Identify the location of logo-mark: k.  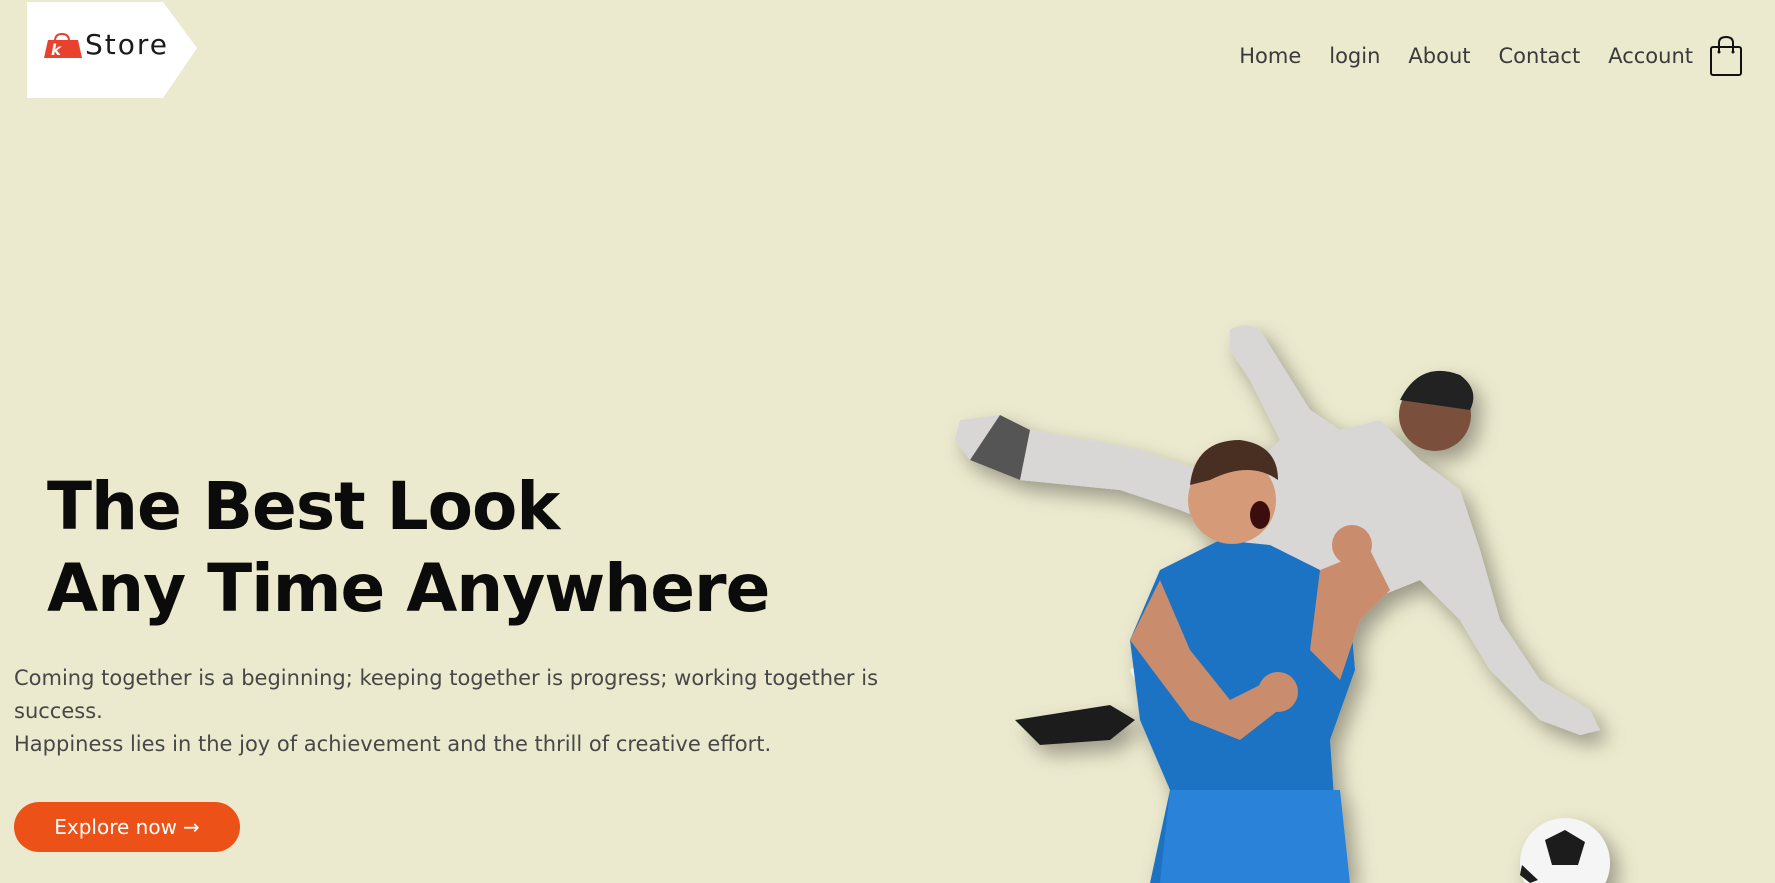
(56, 50).